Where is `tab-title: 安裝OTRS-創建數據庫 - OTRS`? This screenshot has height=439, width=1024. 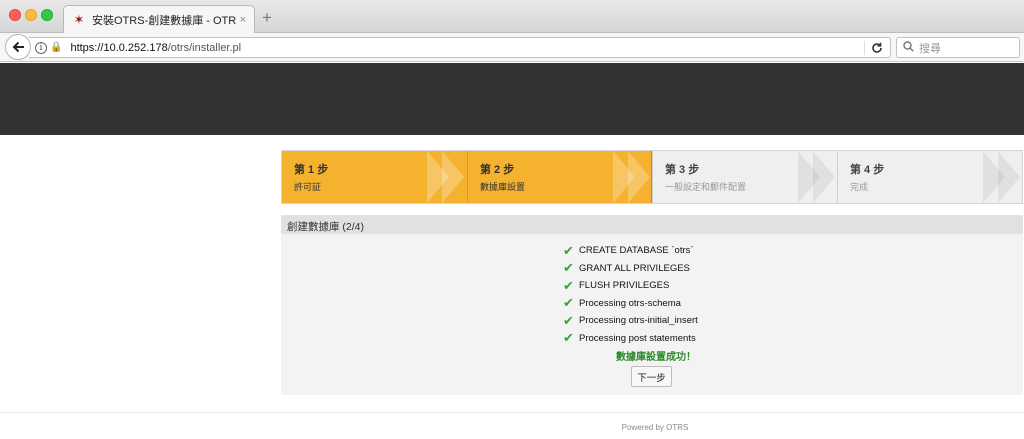 tab-title: 安裝OTRS-創建數據庫 - OTRS is located at coordinates (164, 21).